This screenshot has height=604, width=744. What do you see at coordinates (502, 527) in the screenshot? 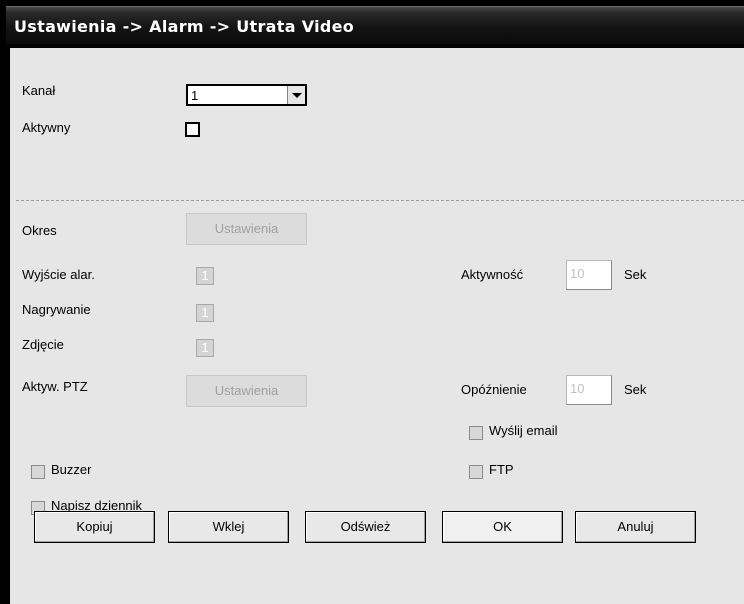
I see `ok-button: OK` at bounding box center [502, 527].